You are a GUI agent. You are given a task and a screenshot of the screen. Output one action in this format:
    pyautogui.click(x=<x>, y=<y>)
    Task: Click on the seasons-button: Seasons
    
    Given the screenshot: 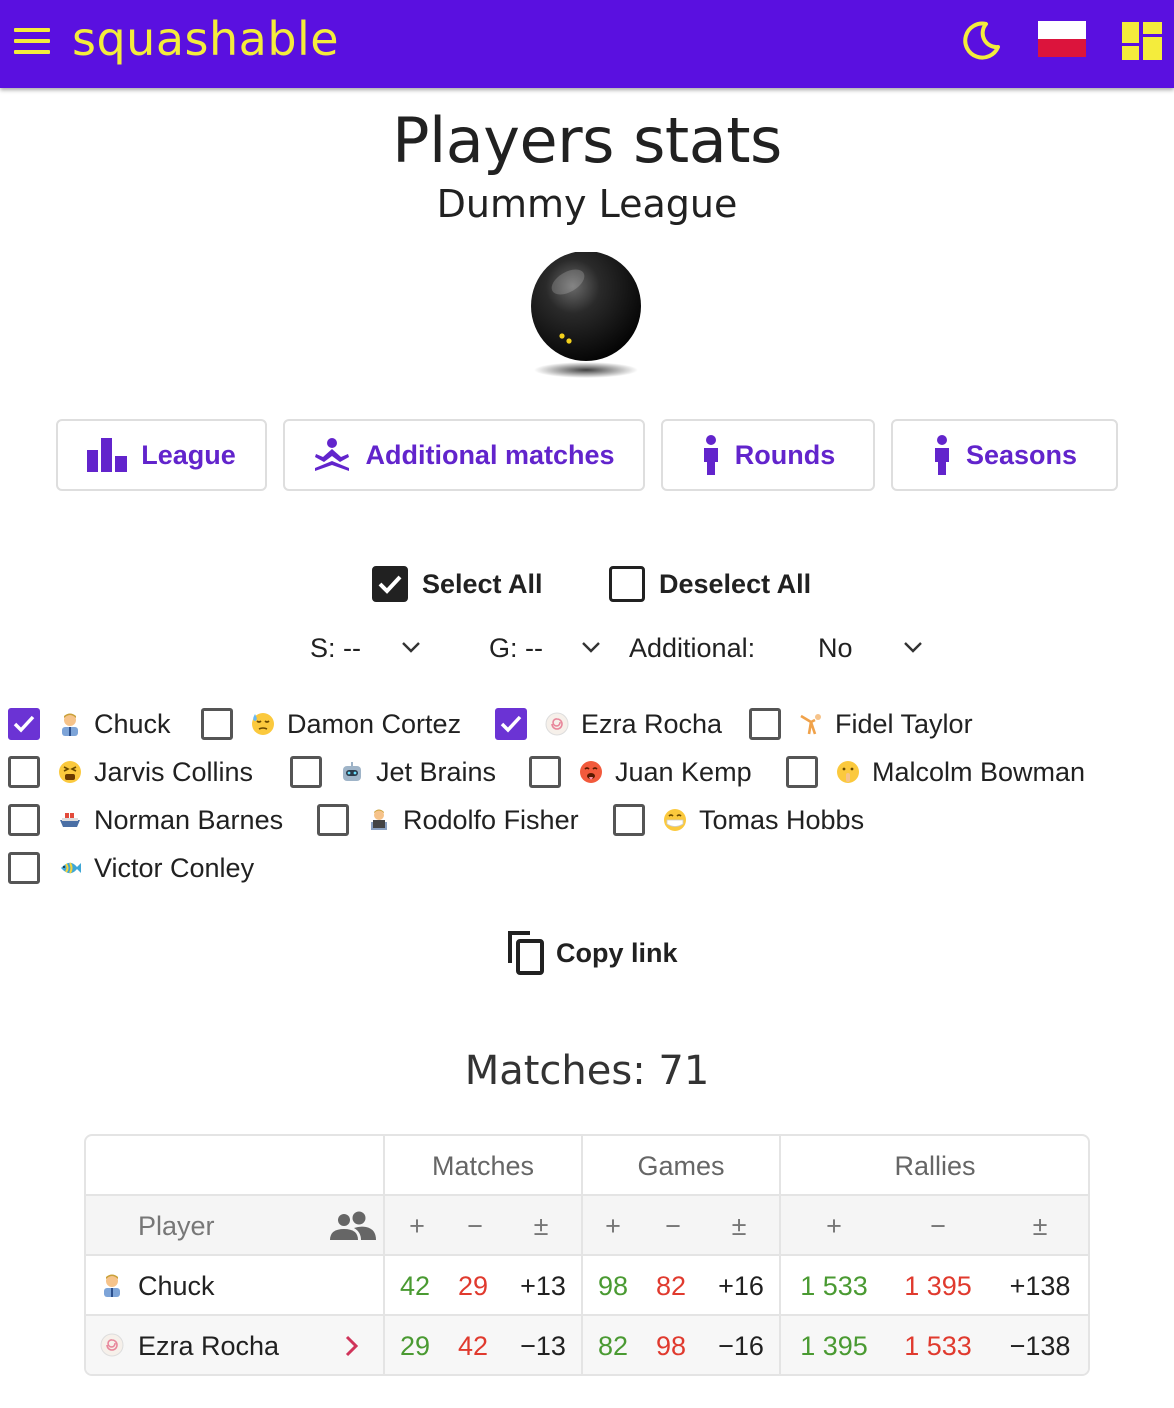 What is the action you would take?
    pyautogui.click(x=1004, y=455)
    